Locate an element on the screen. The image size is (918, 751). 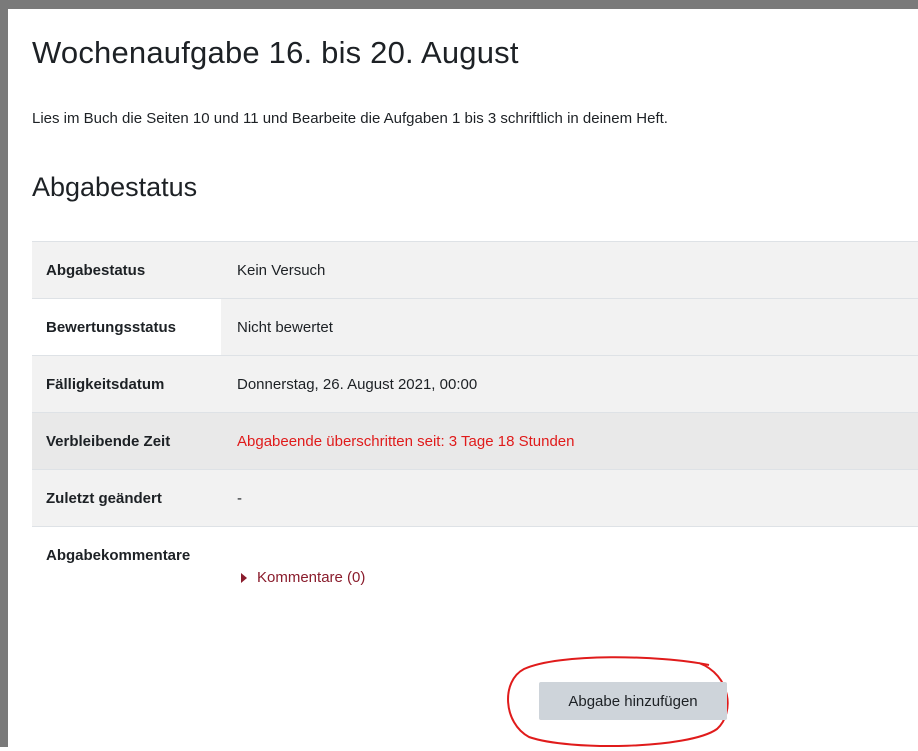
submit-area: Abgabe hinzufügen is located at coordinates (618, 701).